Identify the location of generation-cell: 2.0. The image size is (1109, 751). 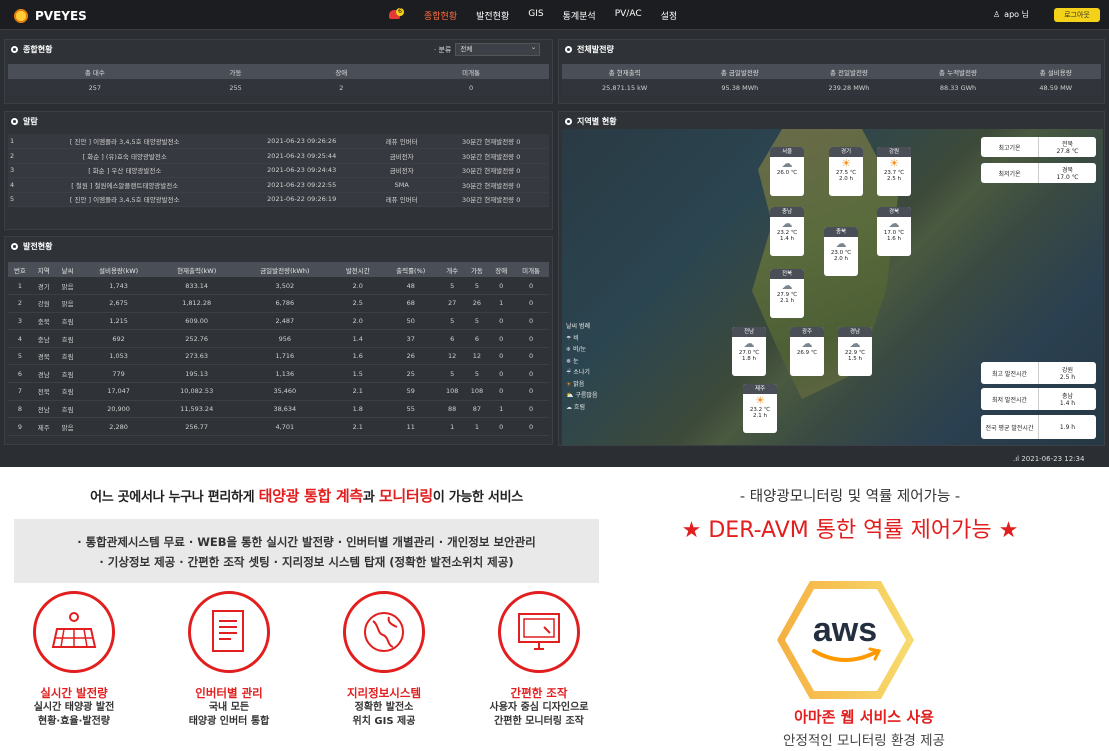
(357, 321).